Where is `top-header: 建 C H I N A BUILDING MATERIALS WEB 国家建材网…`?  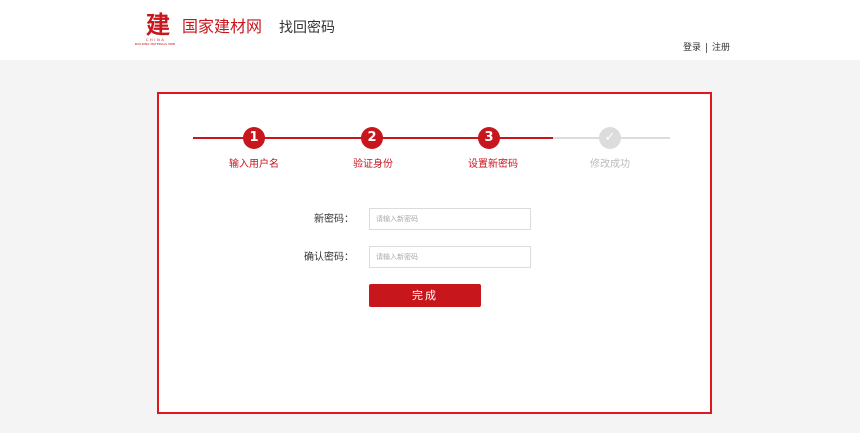 top-header: 建 C H I N A BUILDING MATERIALS WEB 国家建材网… is located at coordinates (430, 30).